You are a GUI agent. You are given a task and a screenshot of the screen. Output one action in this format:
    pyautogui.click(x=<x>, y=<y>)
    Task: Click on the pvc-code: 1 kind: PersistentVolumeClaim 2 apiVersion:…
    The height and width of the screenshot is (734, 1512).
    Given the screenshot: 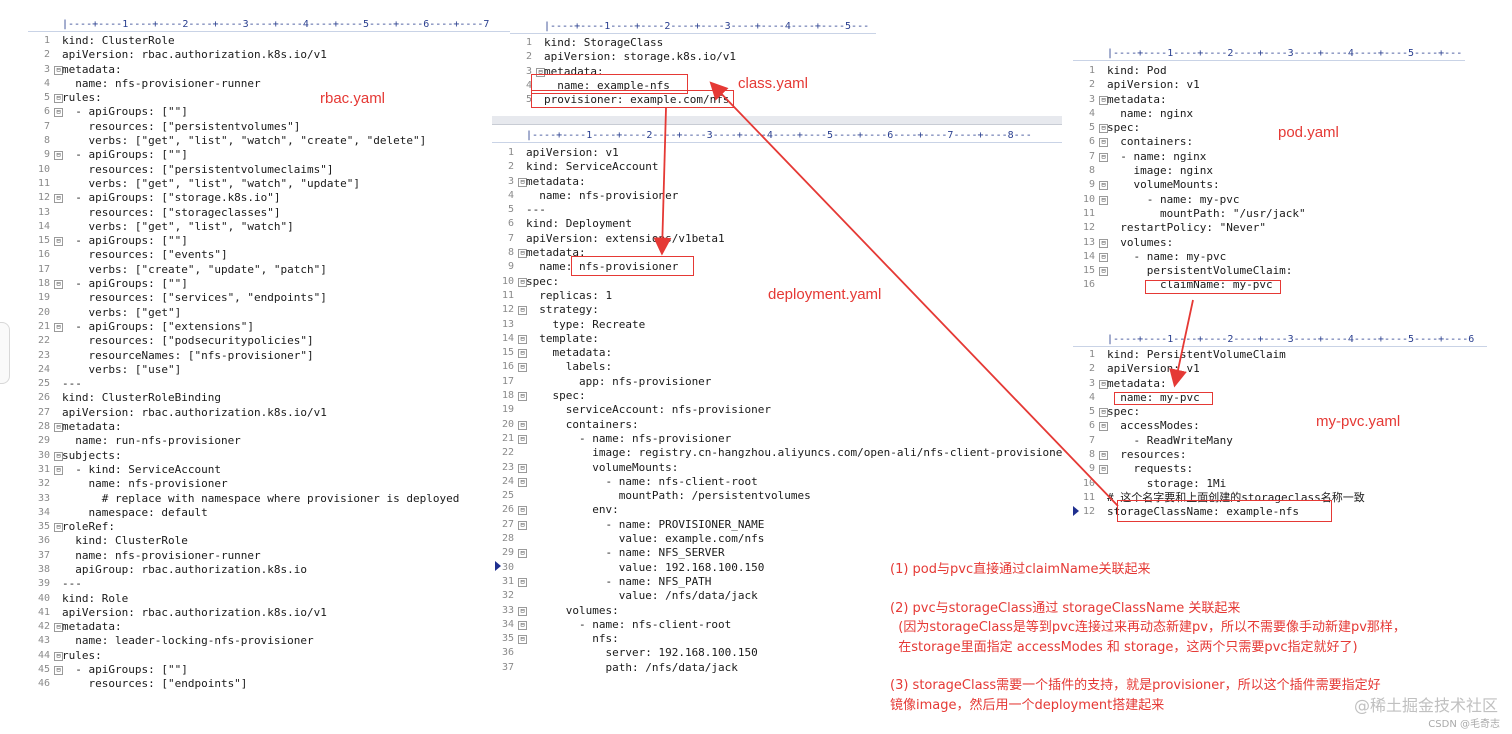 What is the action you would take?
    pyautogui.click(x=1280, y=434)
    